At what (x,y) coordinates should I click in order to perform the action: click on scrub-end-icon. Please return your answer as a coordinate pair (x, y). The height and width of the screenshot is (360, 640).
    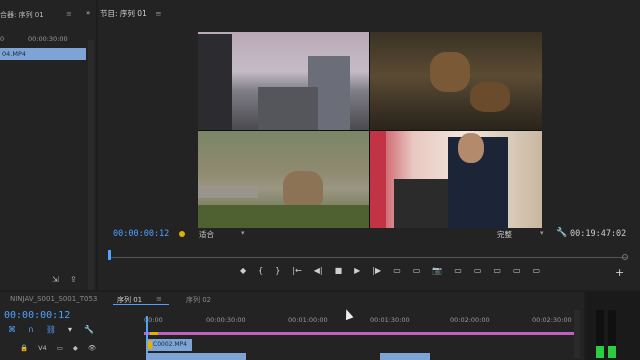
    Looking at the image, I should click on (625, 257).